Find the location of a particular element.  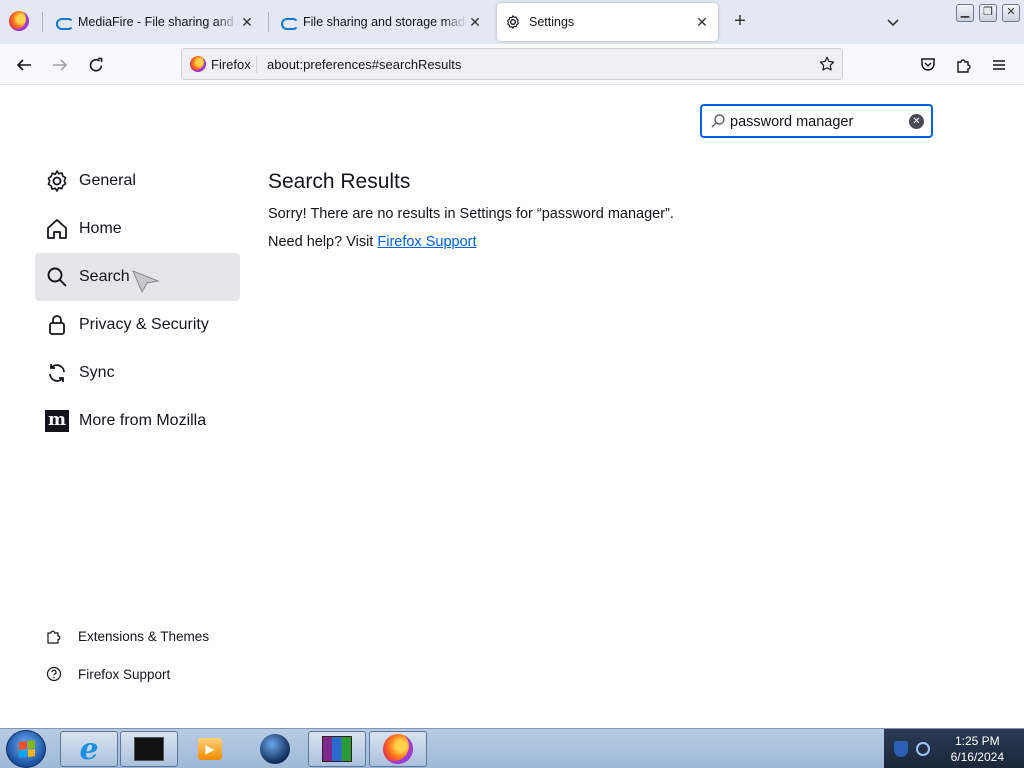

pocket-icon is located at coordinates (928, 65).